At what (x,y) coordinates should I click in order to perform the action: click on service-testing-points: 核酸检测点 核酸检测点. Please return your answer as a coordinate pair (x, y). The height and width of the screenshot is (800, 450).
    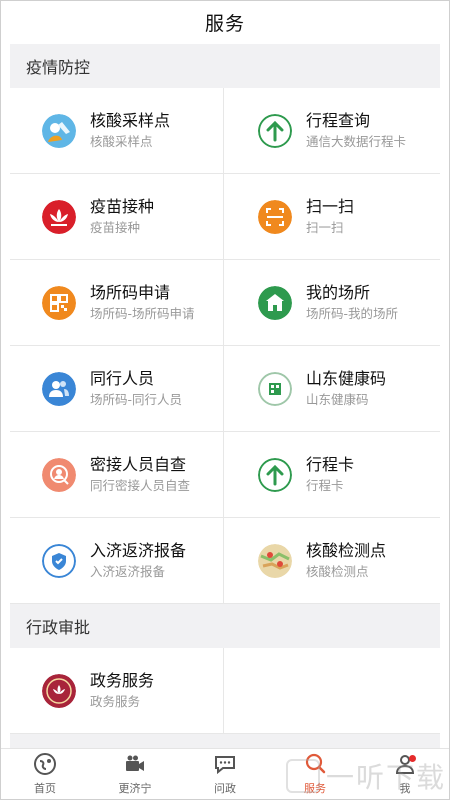
    Looking at the image, I should click on (332, 561).